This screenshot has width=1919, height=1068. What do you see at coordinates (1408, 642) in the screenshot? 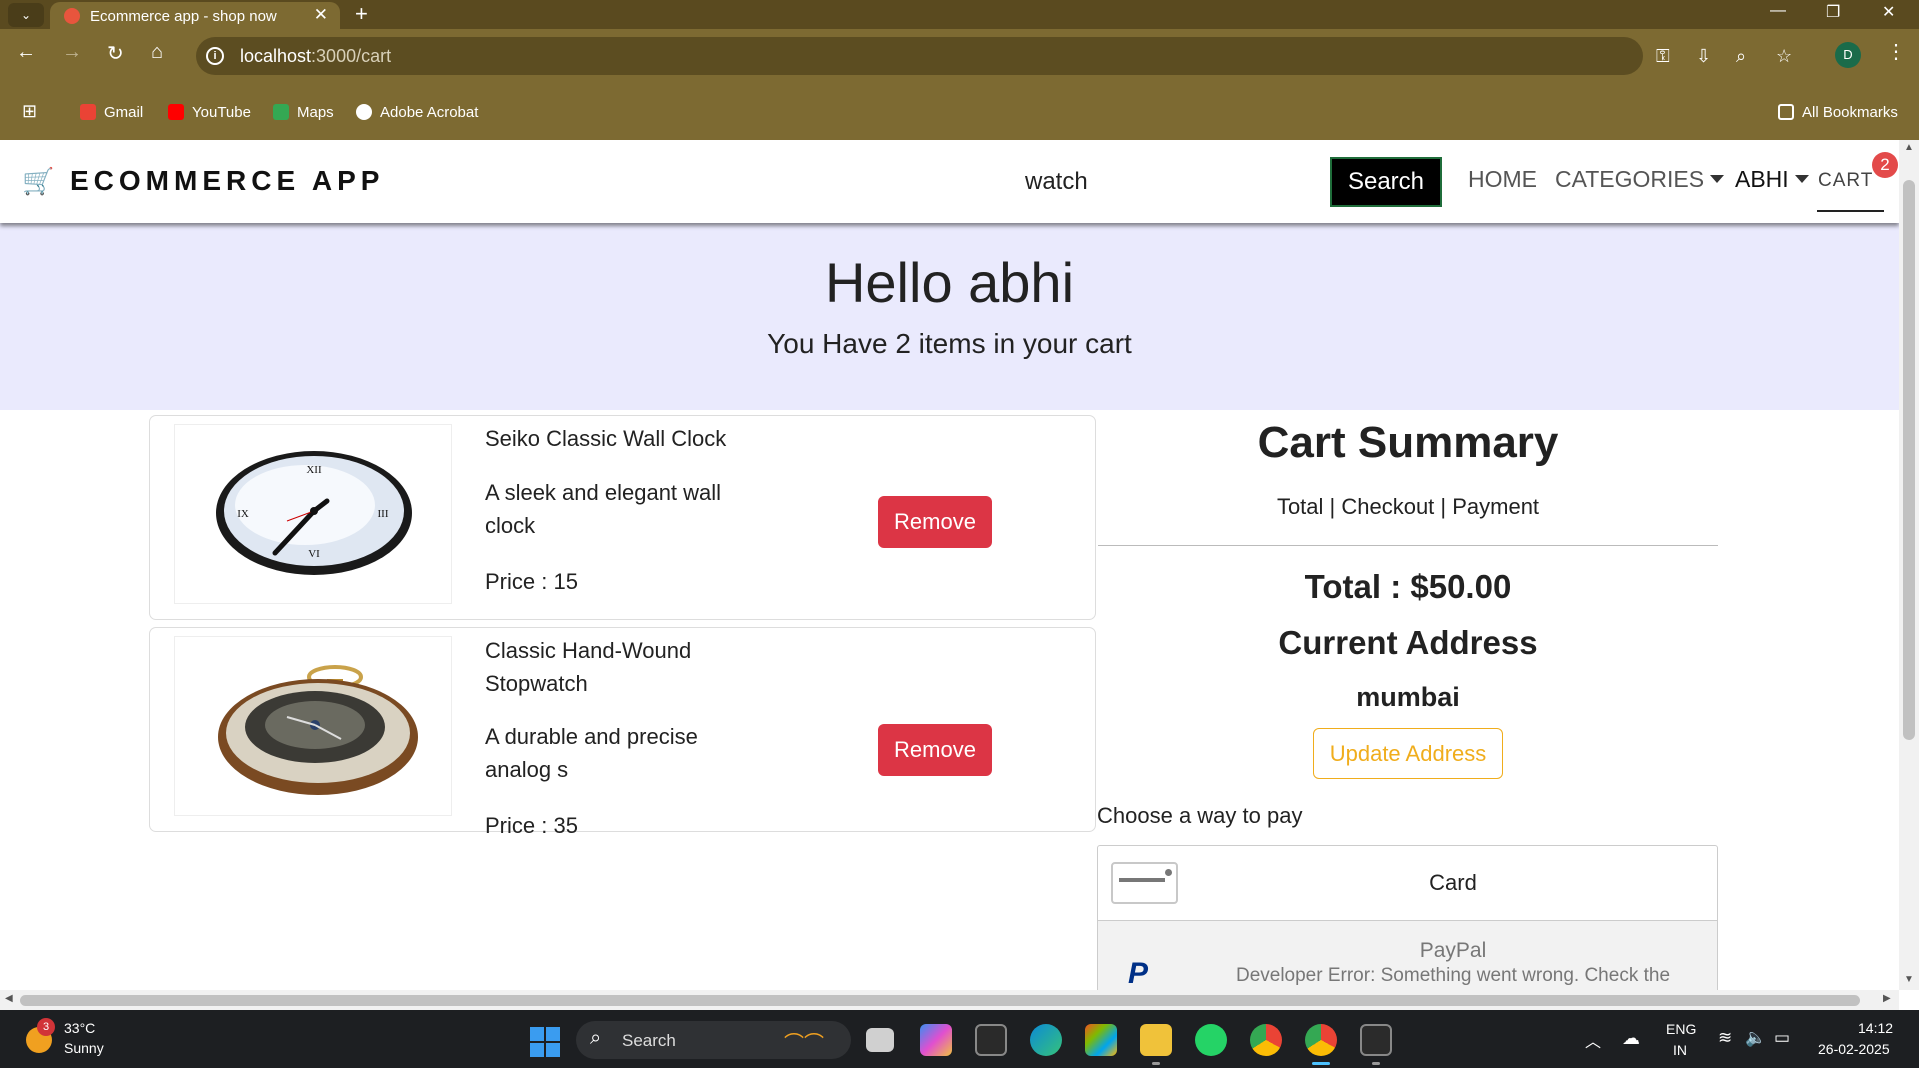
I see `current-address-heading: Current Address` at bounding box center [1408, 642].